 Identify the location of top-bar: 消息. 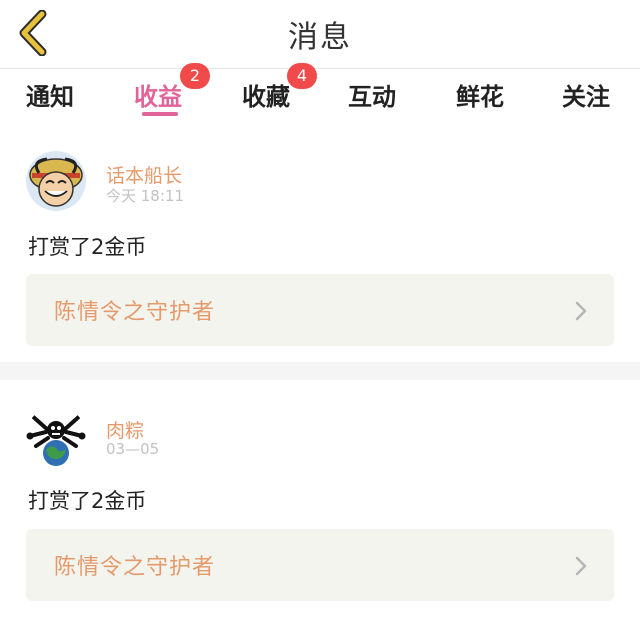
(320, 34).